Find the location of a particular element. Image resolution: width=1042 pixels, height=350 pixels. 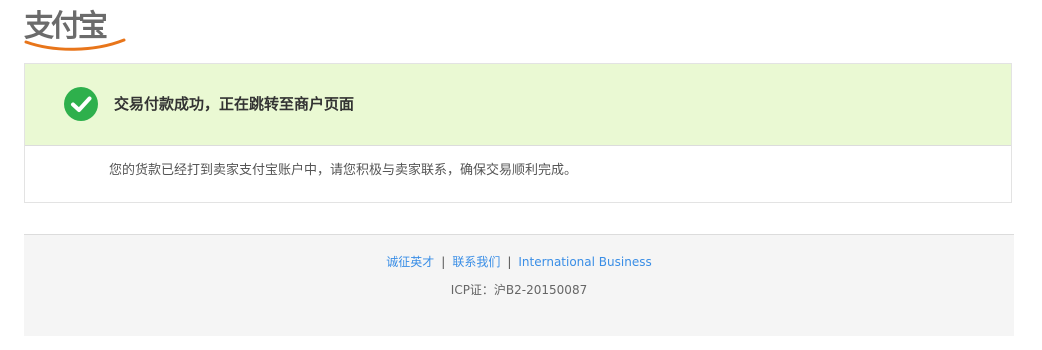

alipay-logo: 支付宝 is located at coordinates (79, 30).